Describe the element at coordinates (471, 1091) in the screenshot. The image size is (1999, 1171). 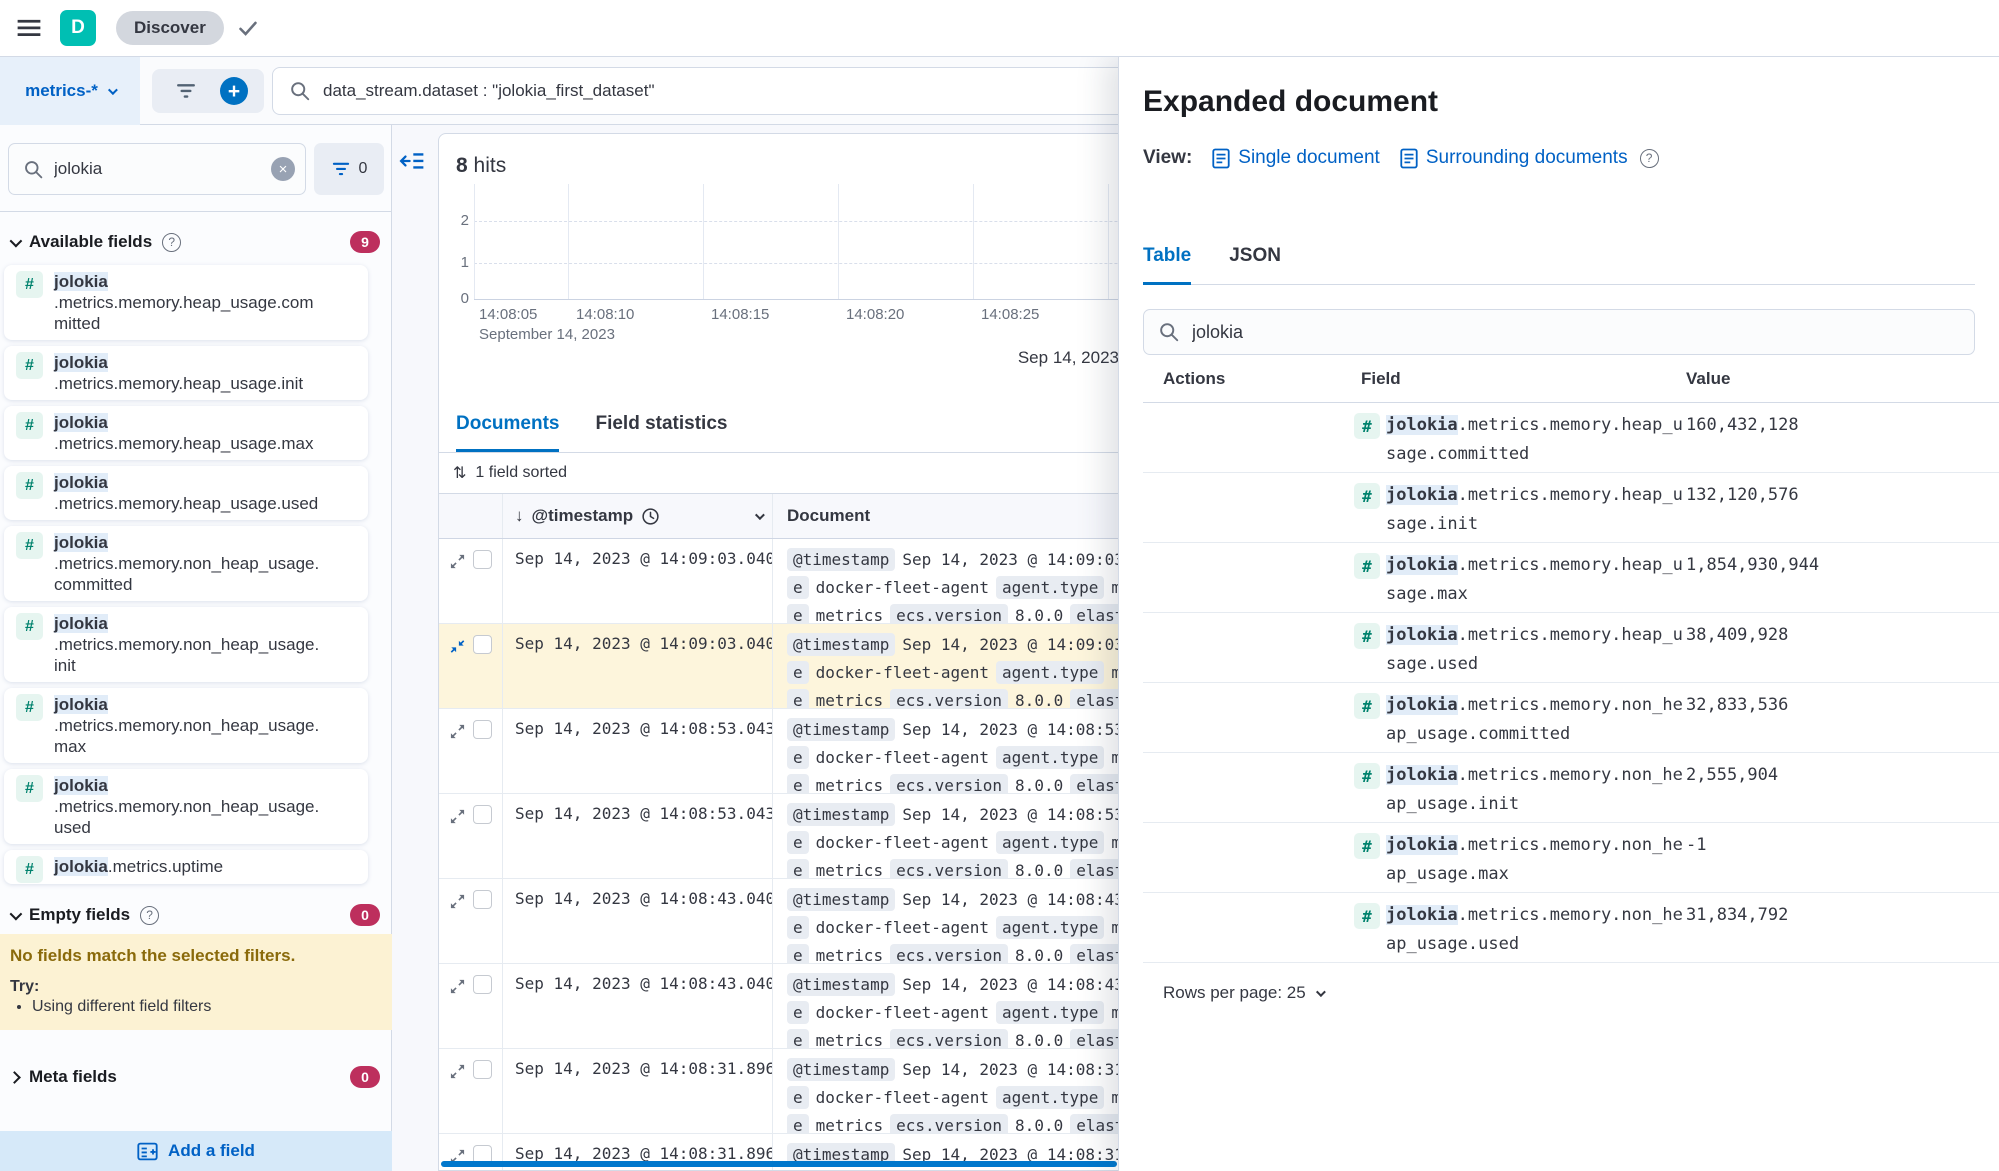
I see `row-controls` at that location.